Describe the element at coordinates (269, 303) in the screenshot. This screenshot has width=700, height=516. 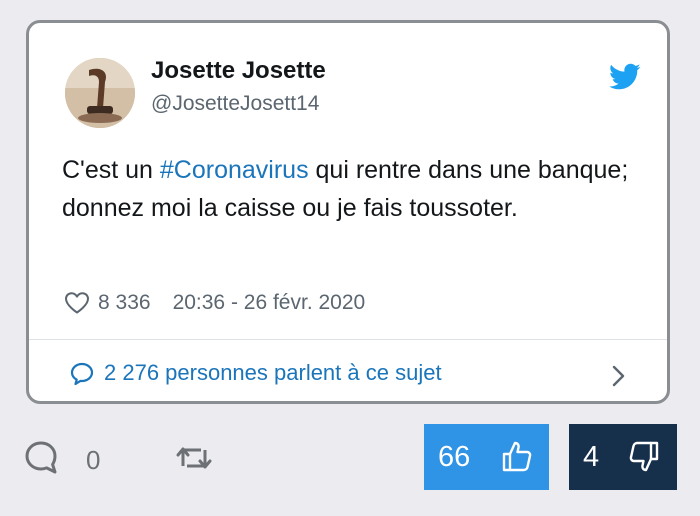
I see `tweet-timestamp: 20:36 - 26 févr. 2020` at that location.